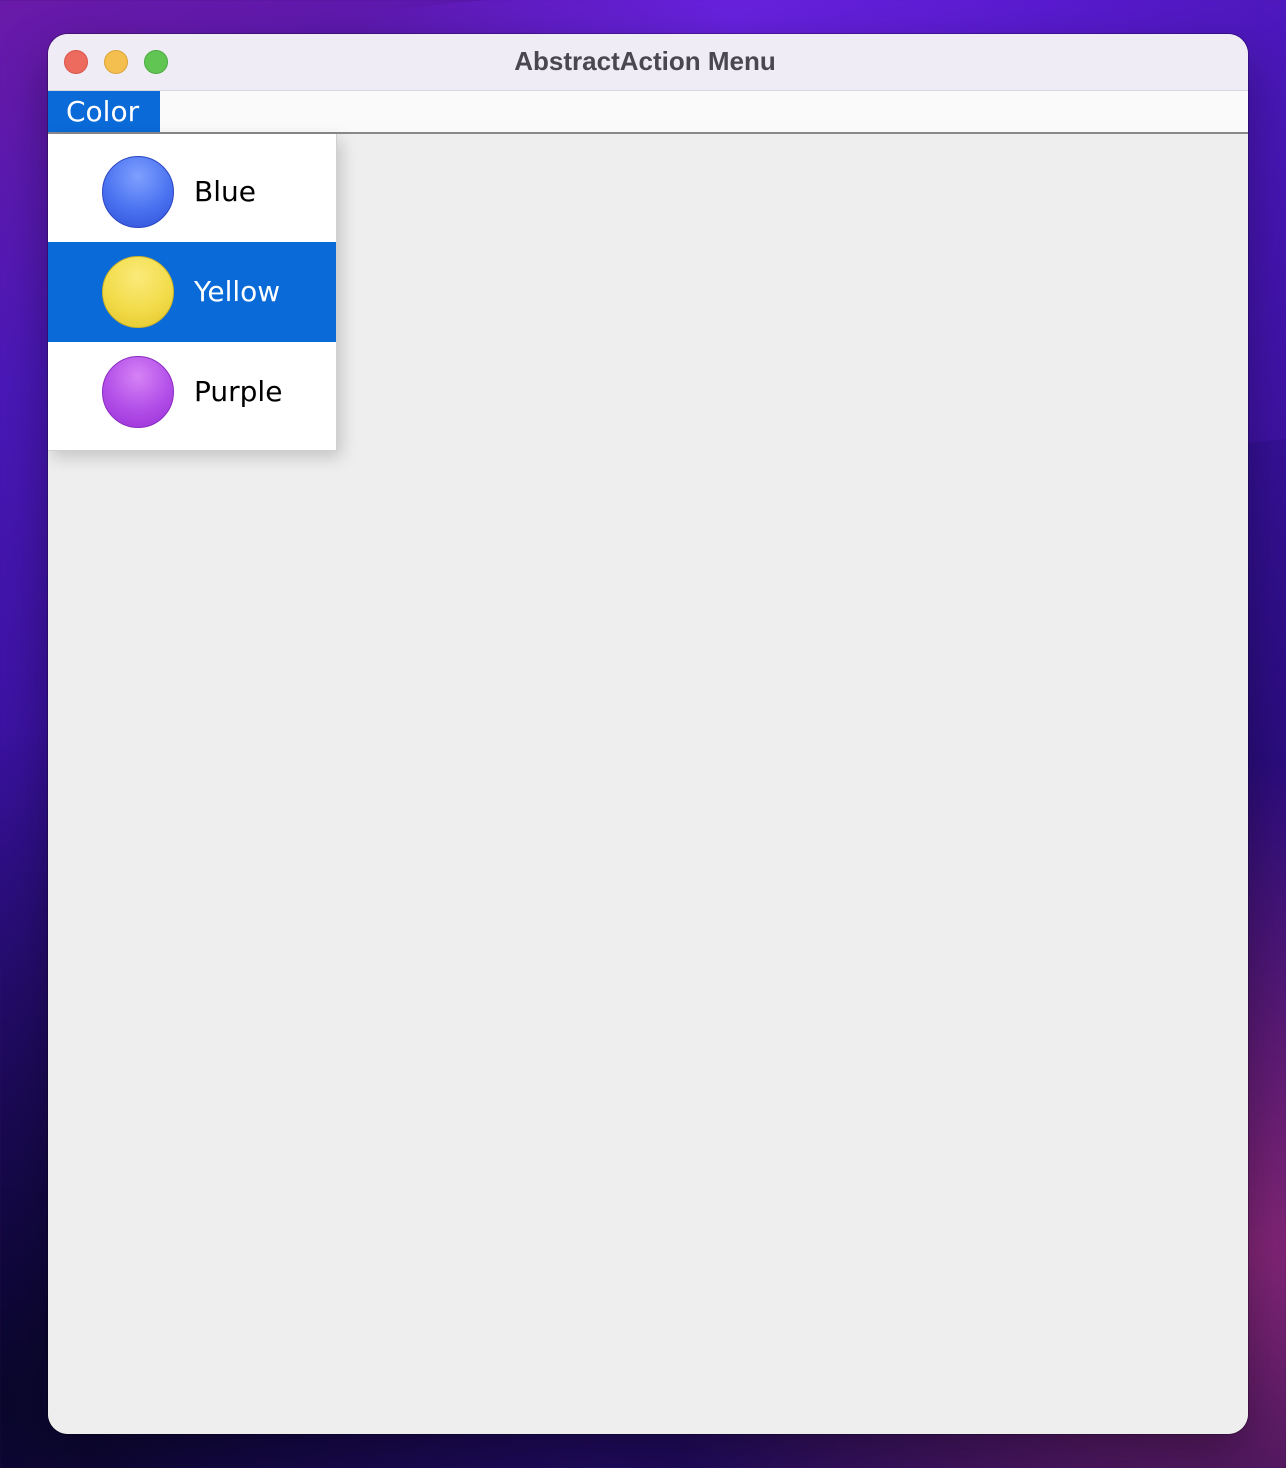  Describe the element at coordinates (237, 291) in the screenshot. I see `menu-item-label: Yellow` at that location.